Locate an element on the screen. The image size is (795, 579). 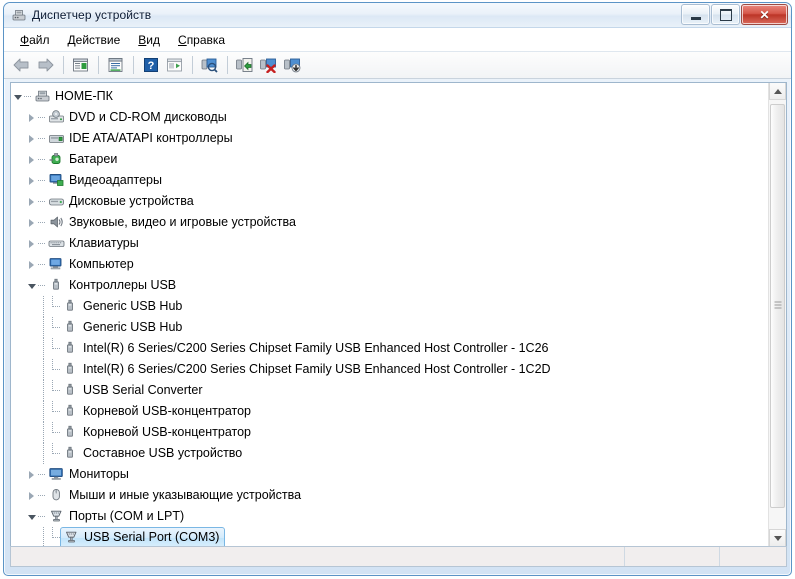
action-pane-icon is located at coordinates (174, 65).